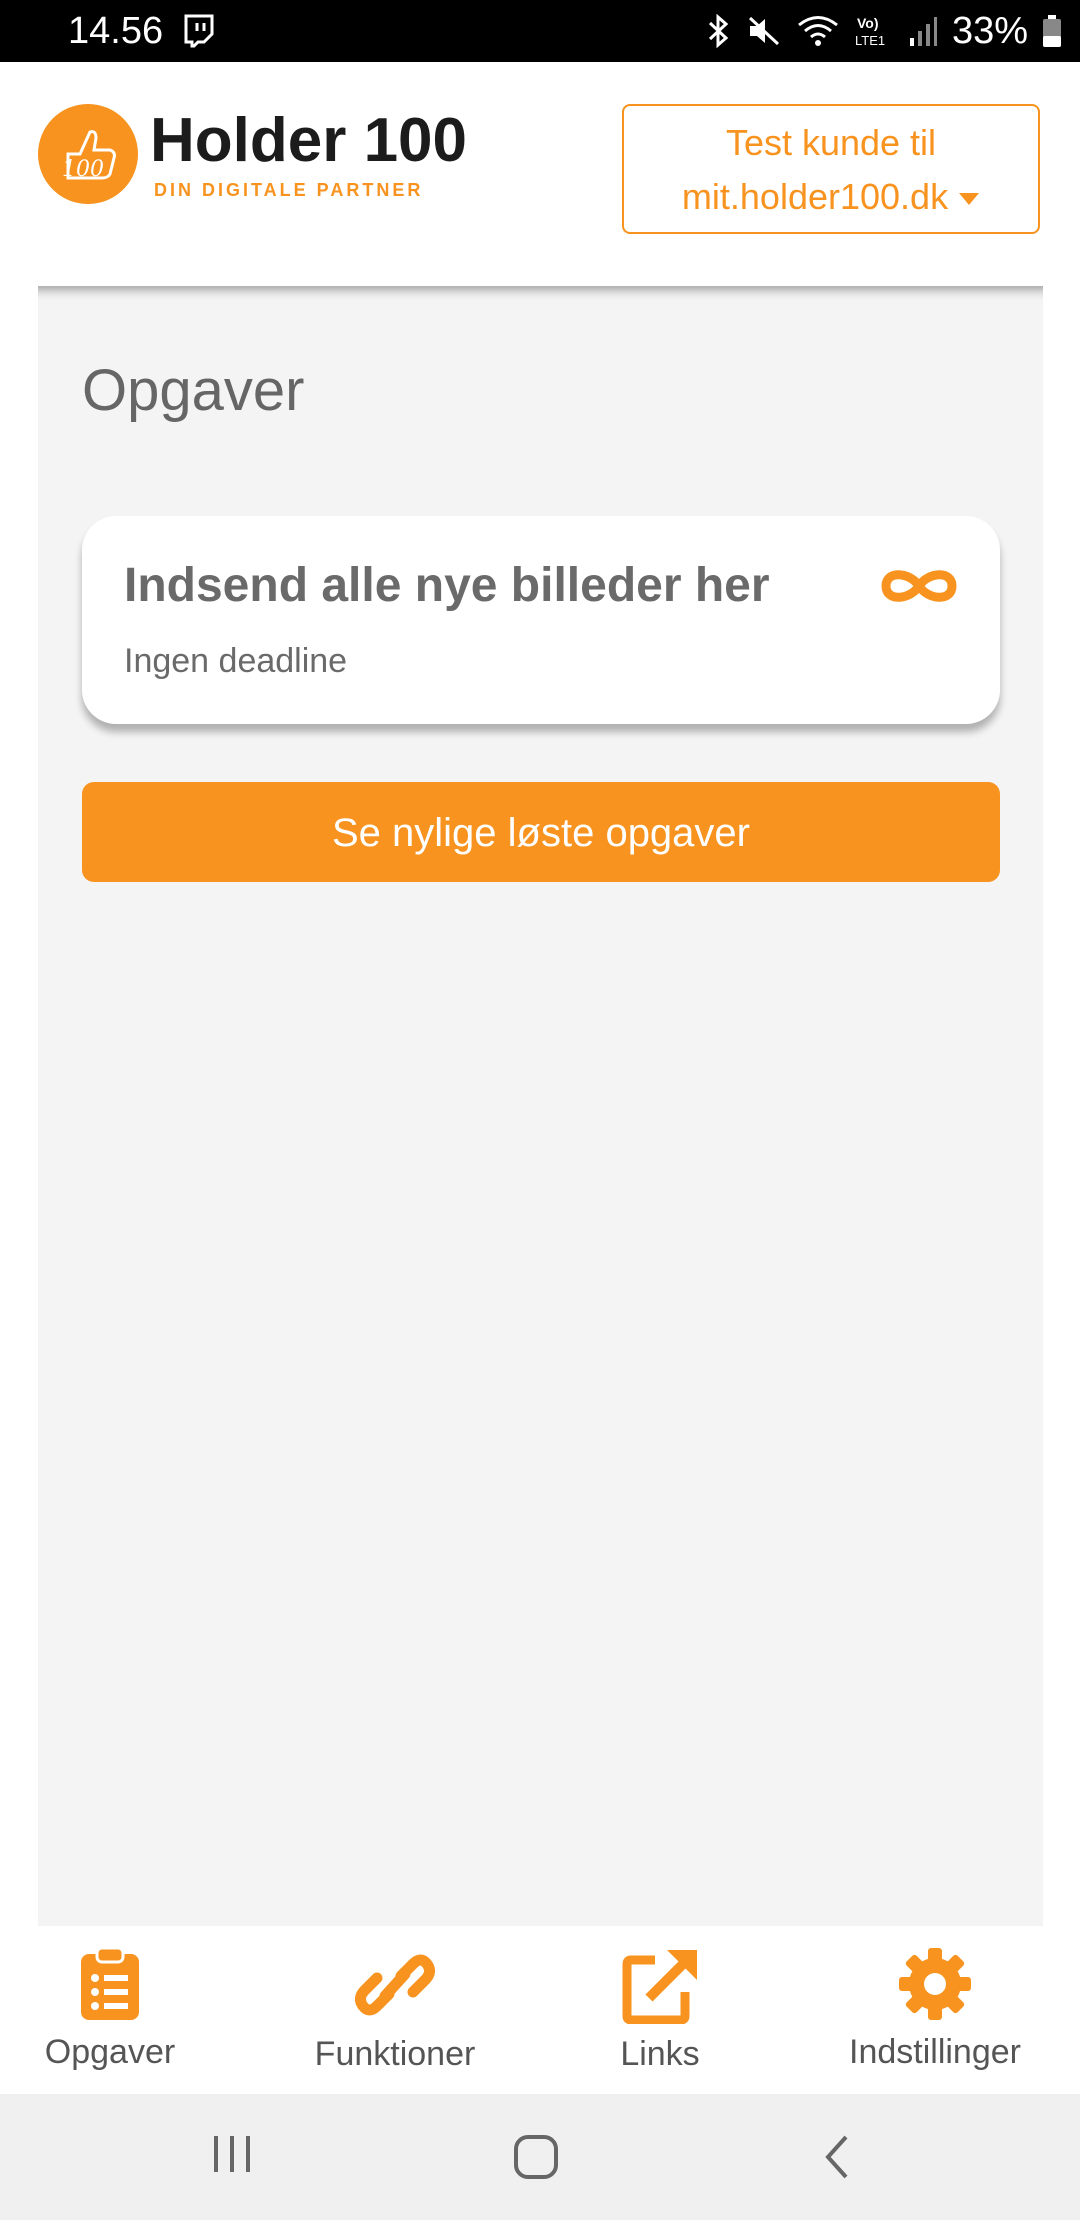  Describe the element at coordinates (395, 2054) in the screenshot. I see `nav-label-funktioner: Funktioner` at that location.